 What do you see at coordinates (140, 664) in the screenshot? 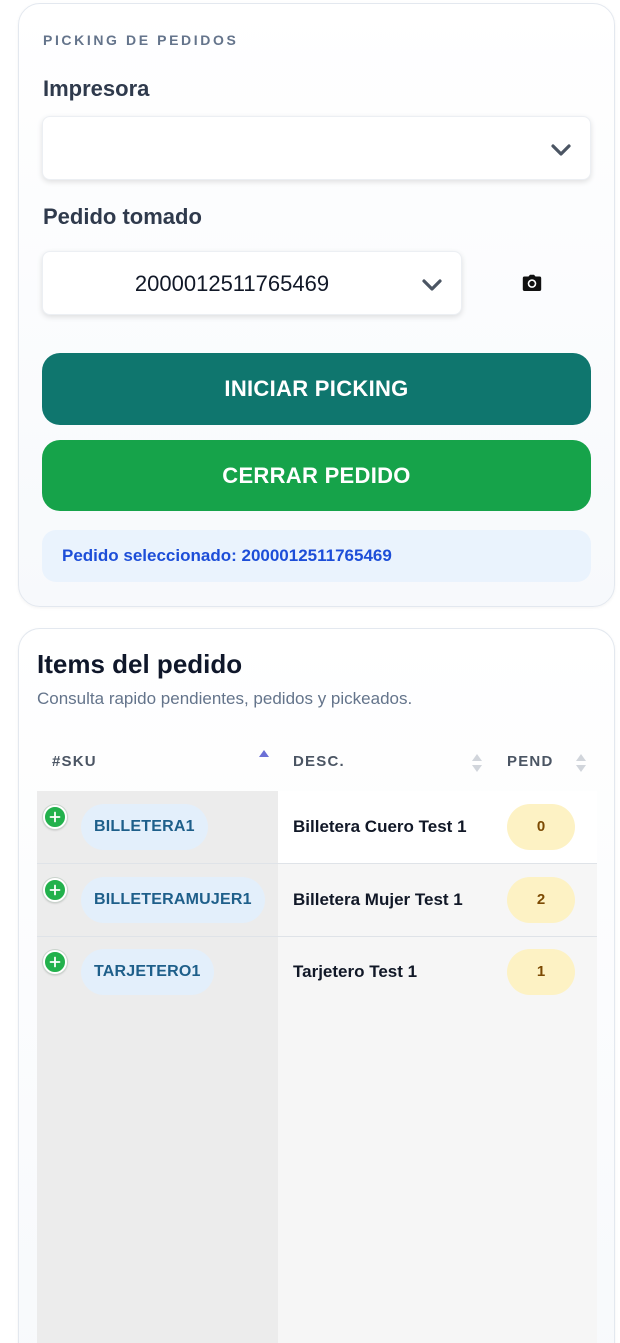
I see `items-title: Items del pedido` at bounding box center [140, 664].